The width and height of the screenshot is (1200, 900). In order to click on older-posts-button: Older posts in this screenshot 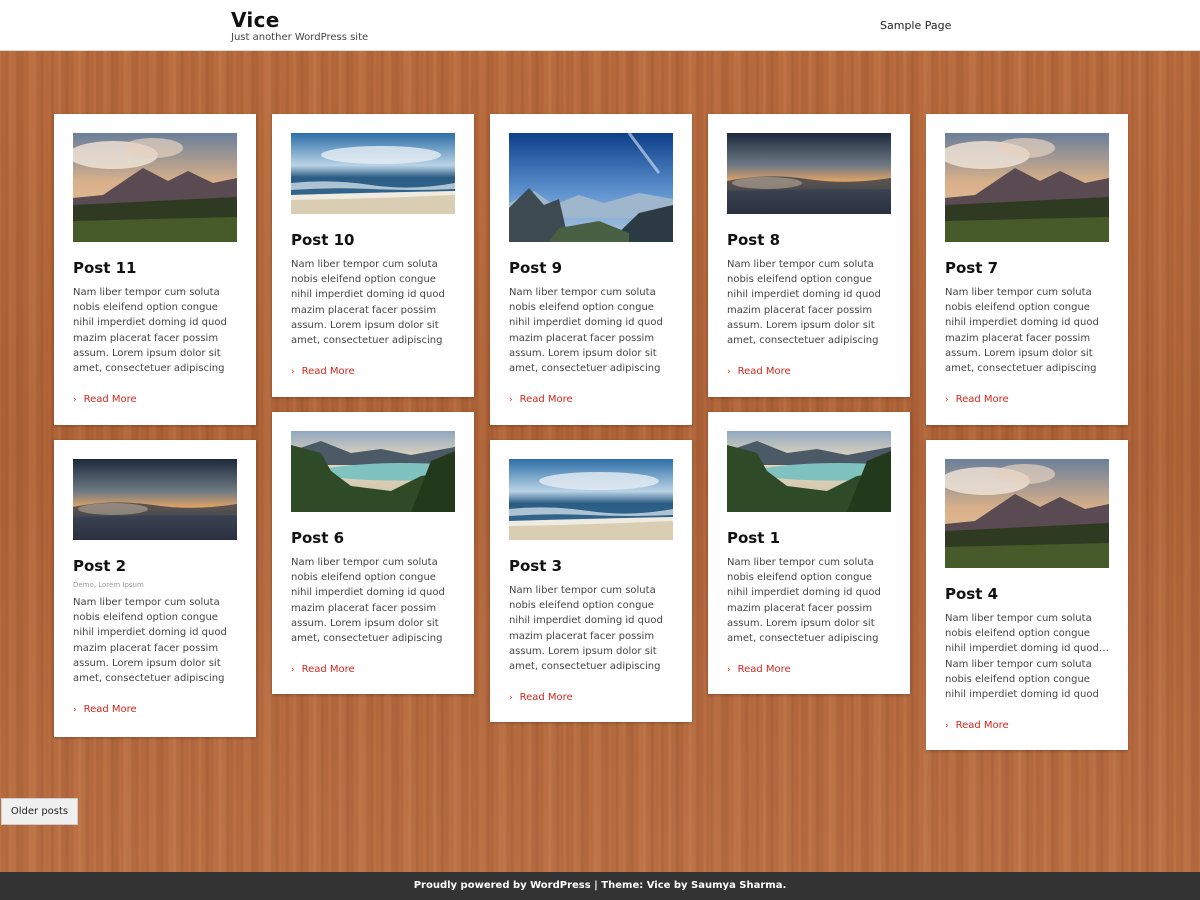, I will do `click(39, 811)`.